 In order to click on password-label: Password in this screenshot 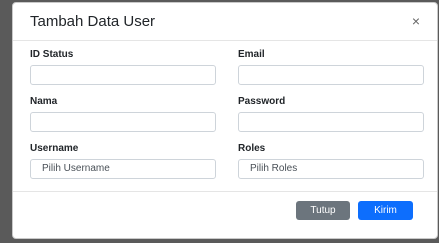, I will do `click(262, 101)`.